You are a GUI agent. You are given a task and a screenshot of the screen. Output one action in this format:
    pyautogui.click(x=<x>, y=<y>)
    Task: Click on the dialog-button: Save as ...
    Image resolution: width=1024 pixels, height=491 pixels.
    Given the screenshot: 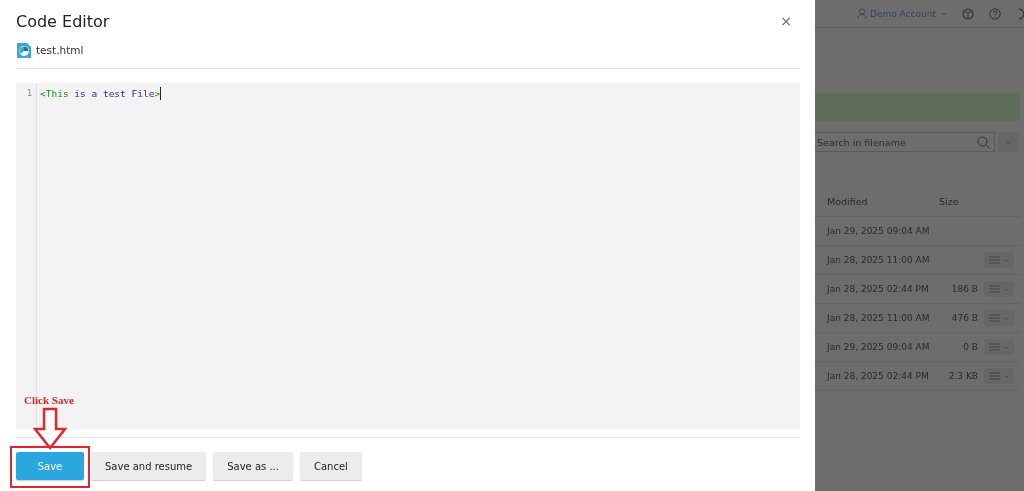 What is the action you would take?
    pyautogui.click(x=253, y=466)
    